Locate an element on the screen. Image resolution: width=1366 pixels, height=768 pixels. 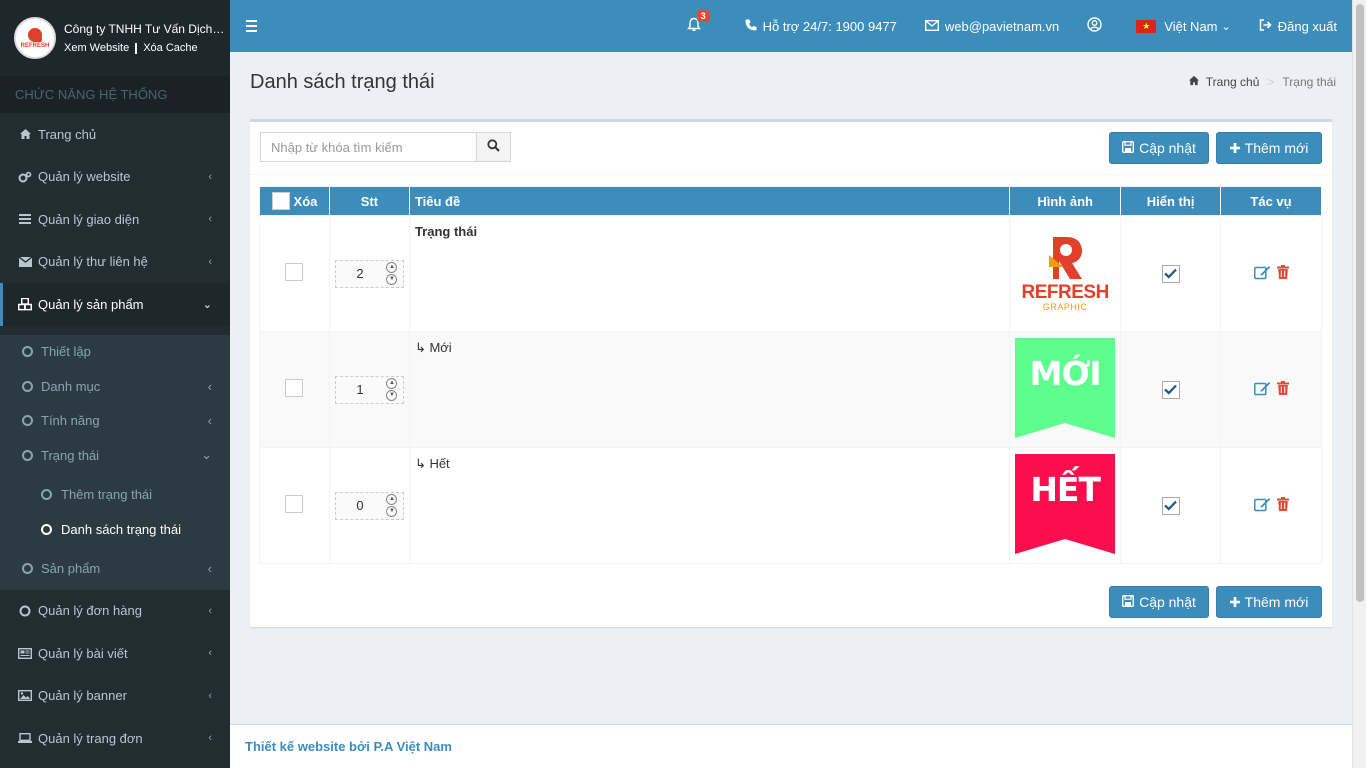
home-icon is located at coordinates (25, 134).